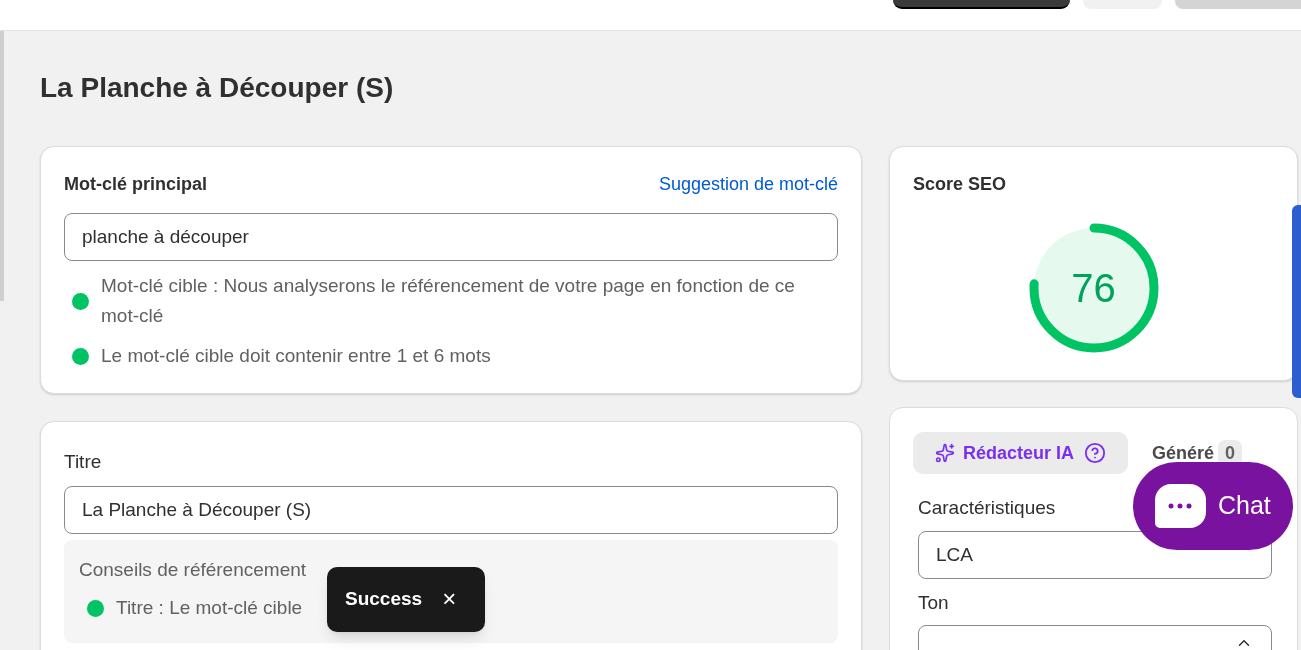 This screenshot has height=650, width=1301. Describe the element at coordinates (1296, 301) in the screenshot. I see `side-tab` at that location.